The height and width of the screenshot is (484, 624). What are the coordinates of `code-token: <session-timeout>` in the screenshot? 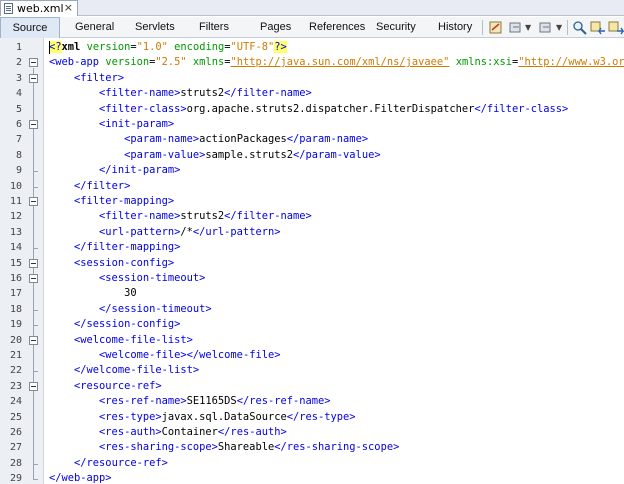 It's located at (152, 278).